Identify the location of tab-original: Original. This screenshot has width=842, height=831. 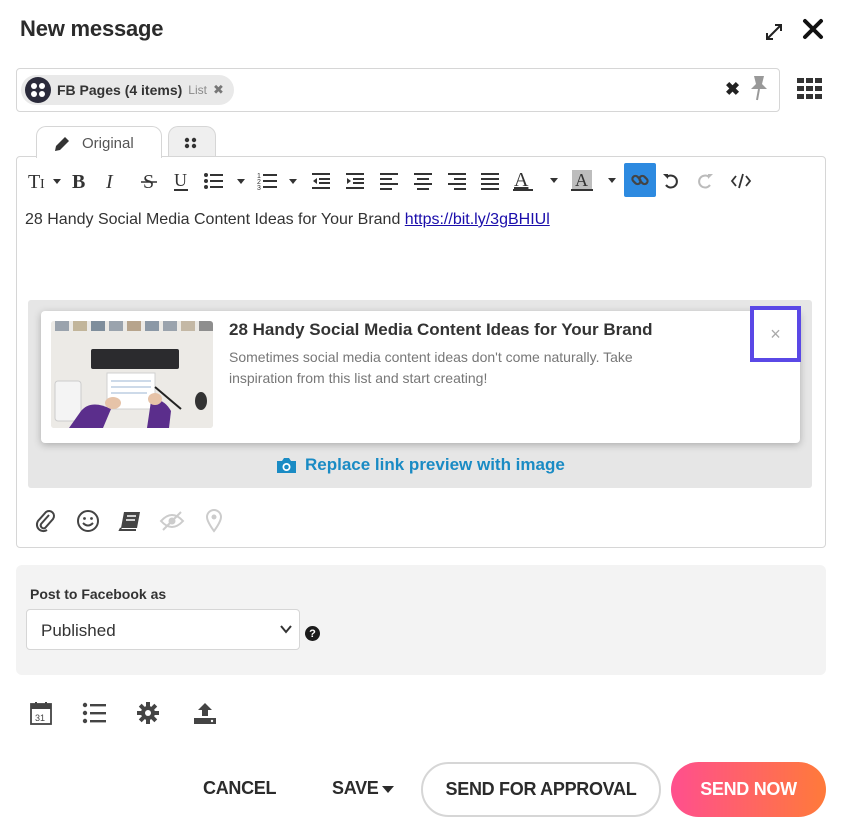
(99, 142).